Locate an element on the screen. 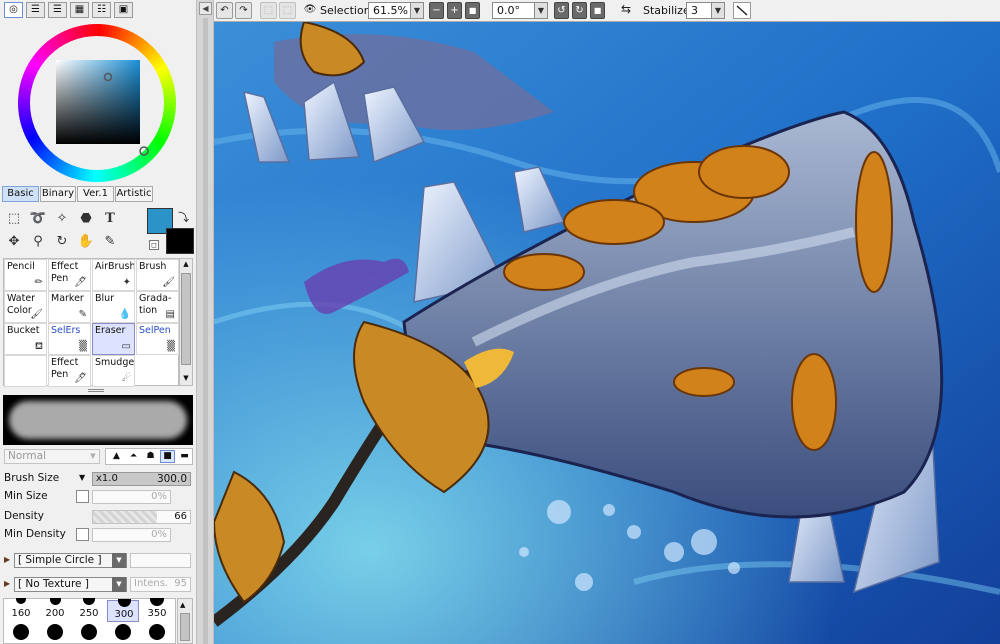 This screenshot has height=644, width=1000. panel-resize-grip is located at coordinates (96, 390).